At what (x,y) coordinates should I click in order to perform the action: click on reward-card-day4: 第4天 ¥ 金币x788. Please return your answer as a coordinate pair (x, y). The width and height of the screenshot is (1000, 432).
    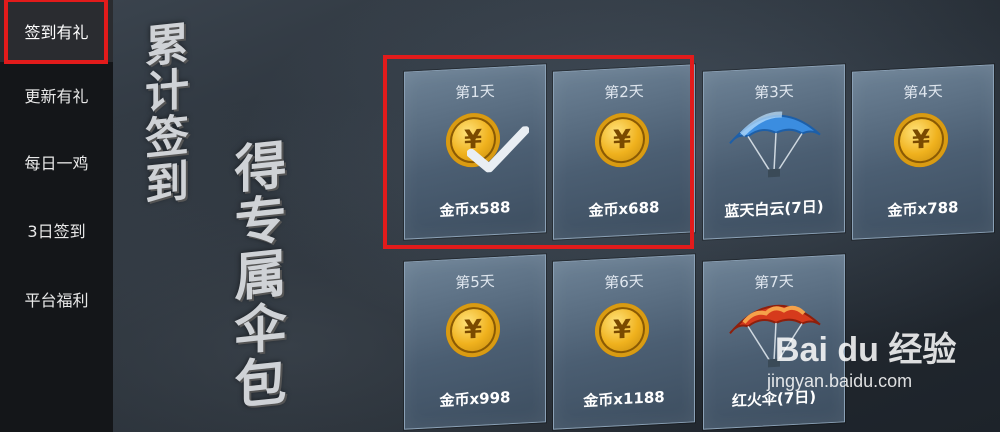
    Looking at the image, I should click on (923, 152).